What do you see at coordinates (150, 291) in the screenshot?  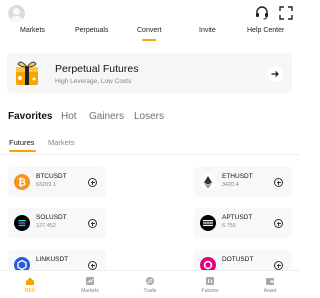 I see `nav-label: Trade` at bounding box center [150, 291].